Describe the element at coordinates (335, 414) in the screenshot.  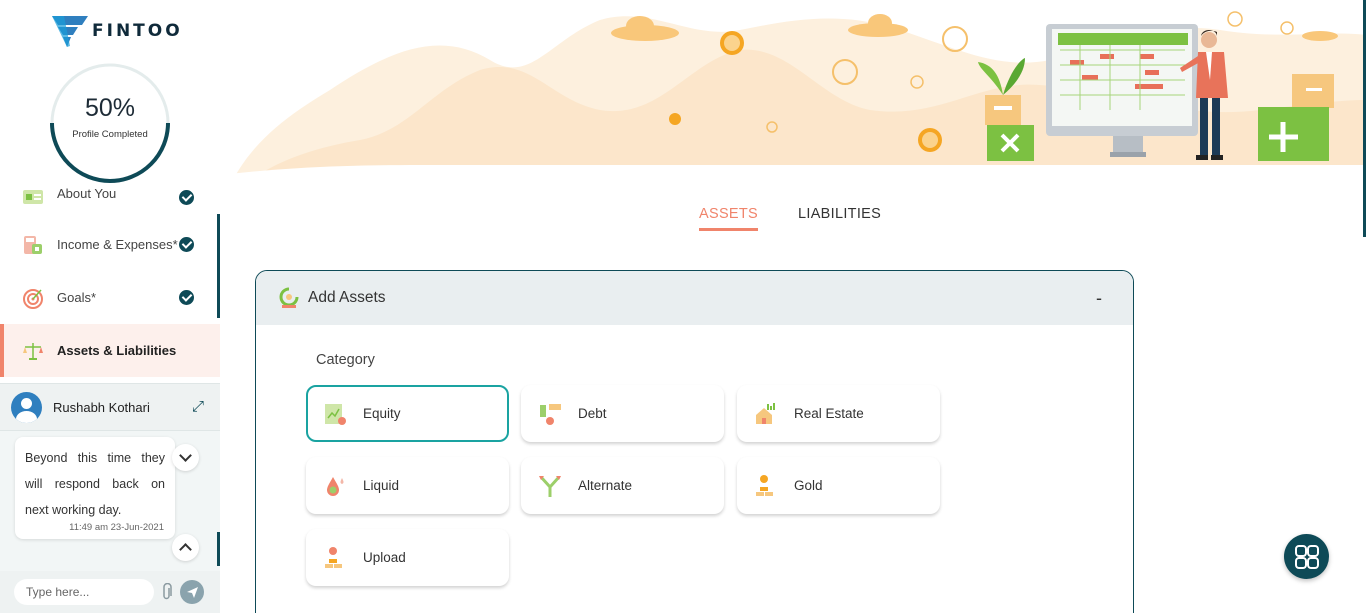
I see `equity-icon` at that location.